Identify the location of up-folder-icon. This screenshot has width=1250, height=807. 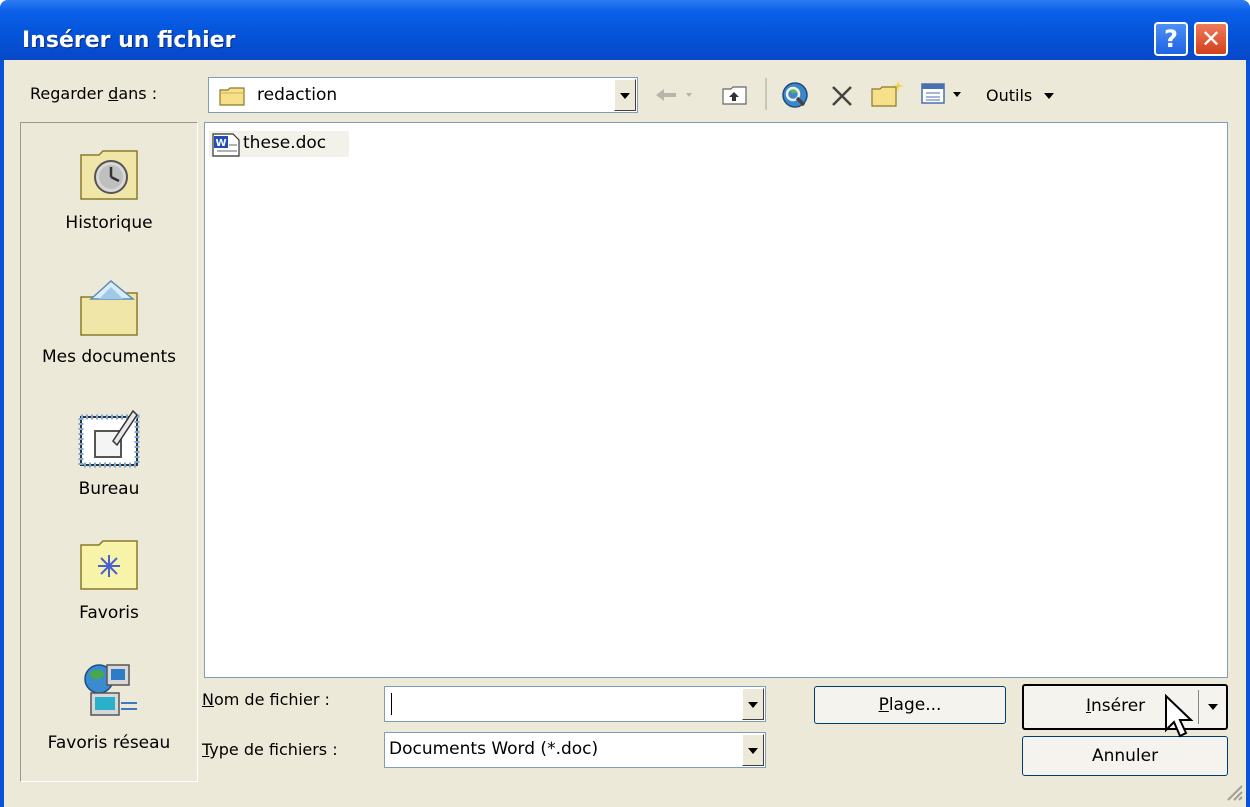
(735, 95).